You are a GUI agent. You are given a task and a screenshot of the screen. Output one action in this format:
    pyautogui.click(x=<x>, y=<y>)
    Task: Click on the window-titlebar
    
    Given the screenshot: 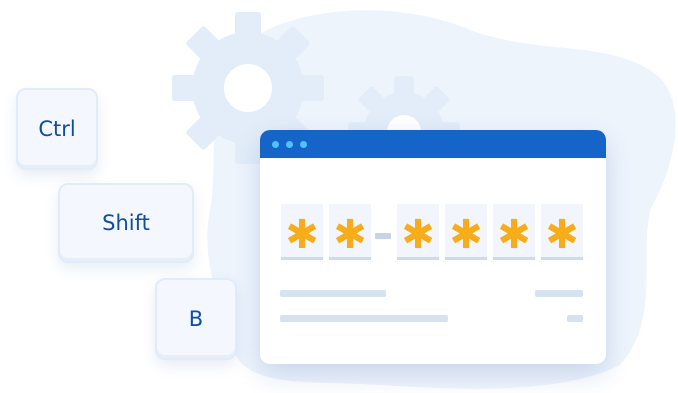 What is the action you would take?
    pyautogui.click(x=433, y=144)
    